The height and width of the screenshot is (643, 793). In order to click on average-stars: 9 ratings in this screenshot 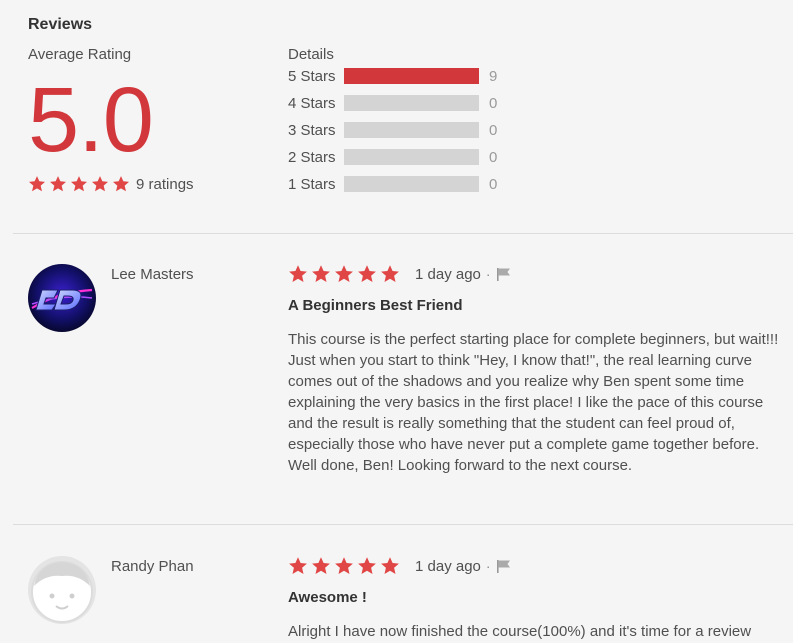, I will do `click(111, 184)`.